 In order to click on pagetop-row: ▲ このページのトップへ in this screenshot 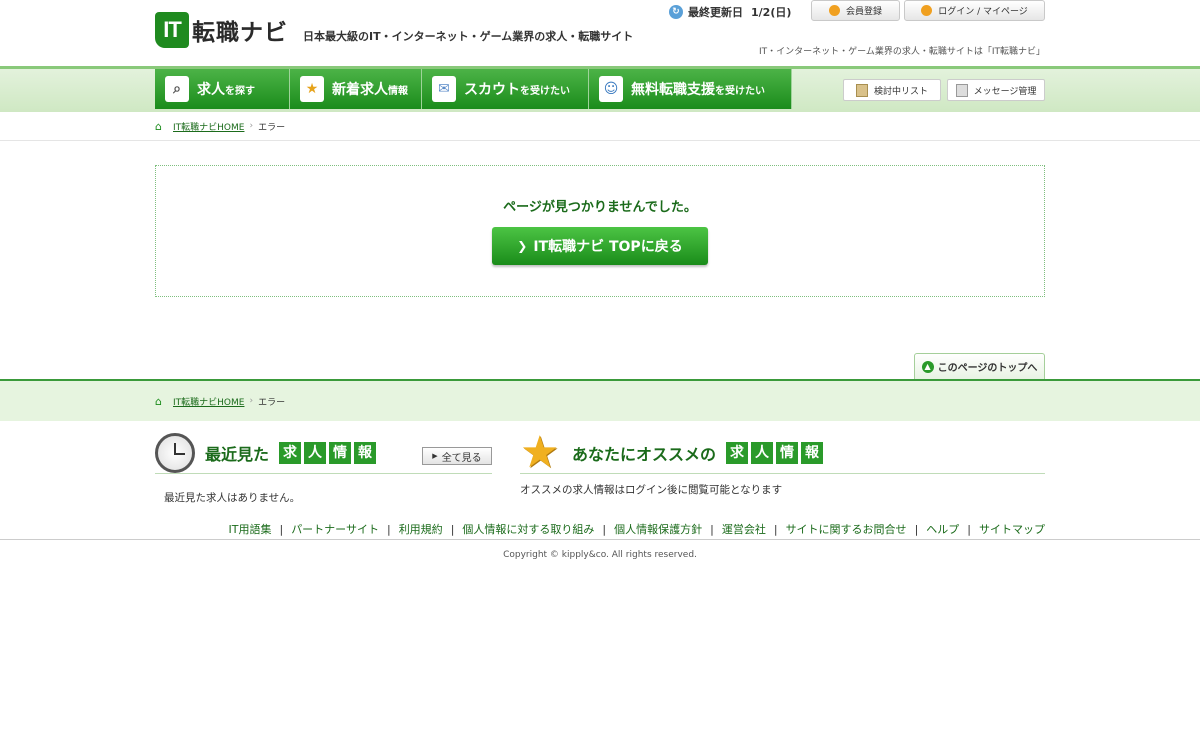, I will do `click(600, 366)`.